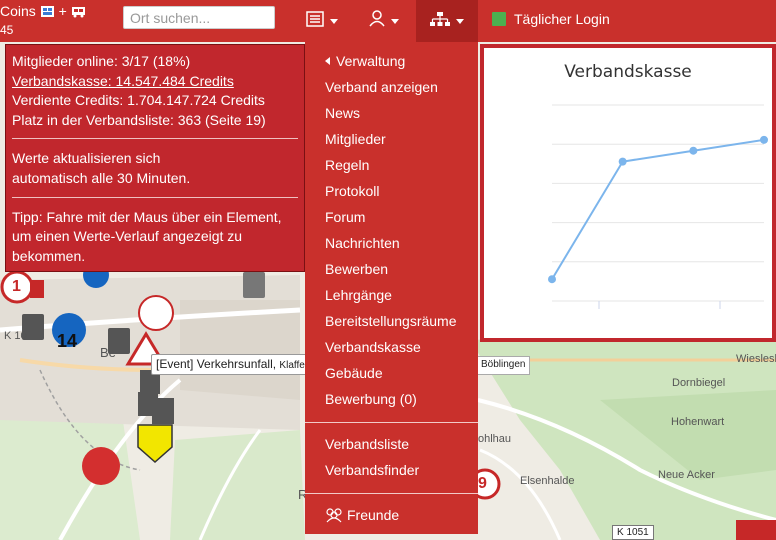  I want to click on menu-item-lehrgaenge: Lehrgänge, so click(358, 295).